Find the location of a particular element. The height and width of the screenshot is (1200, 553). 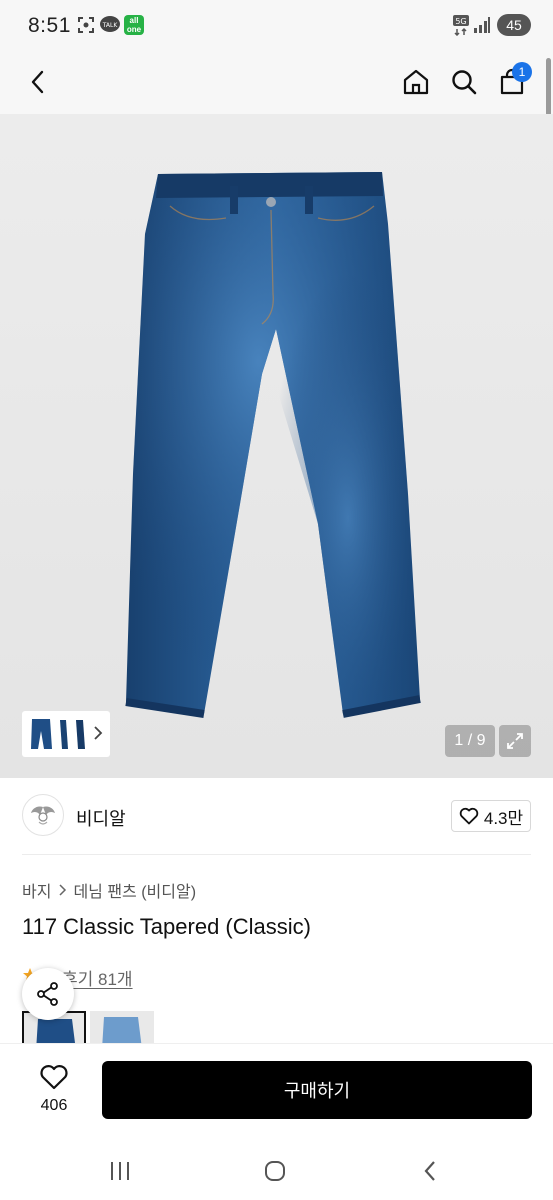

breadcrumb: 바지 데님 팬츠 (비디알) is located at coordinates (109, 890).